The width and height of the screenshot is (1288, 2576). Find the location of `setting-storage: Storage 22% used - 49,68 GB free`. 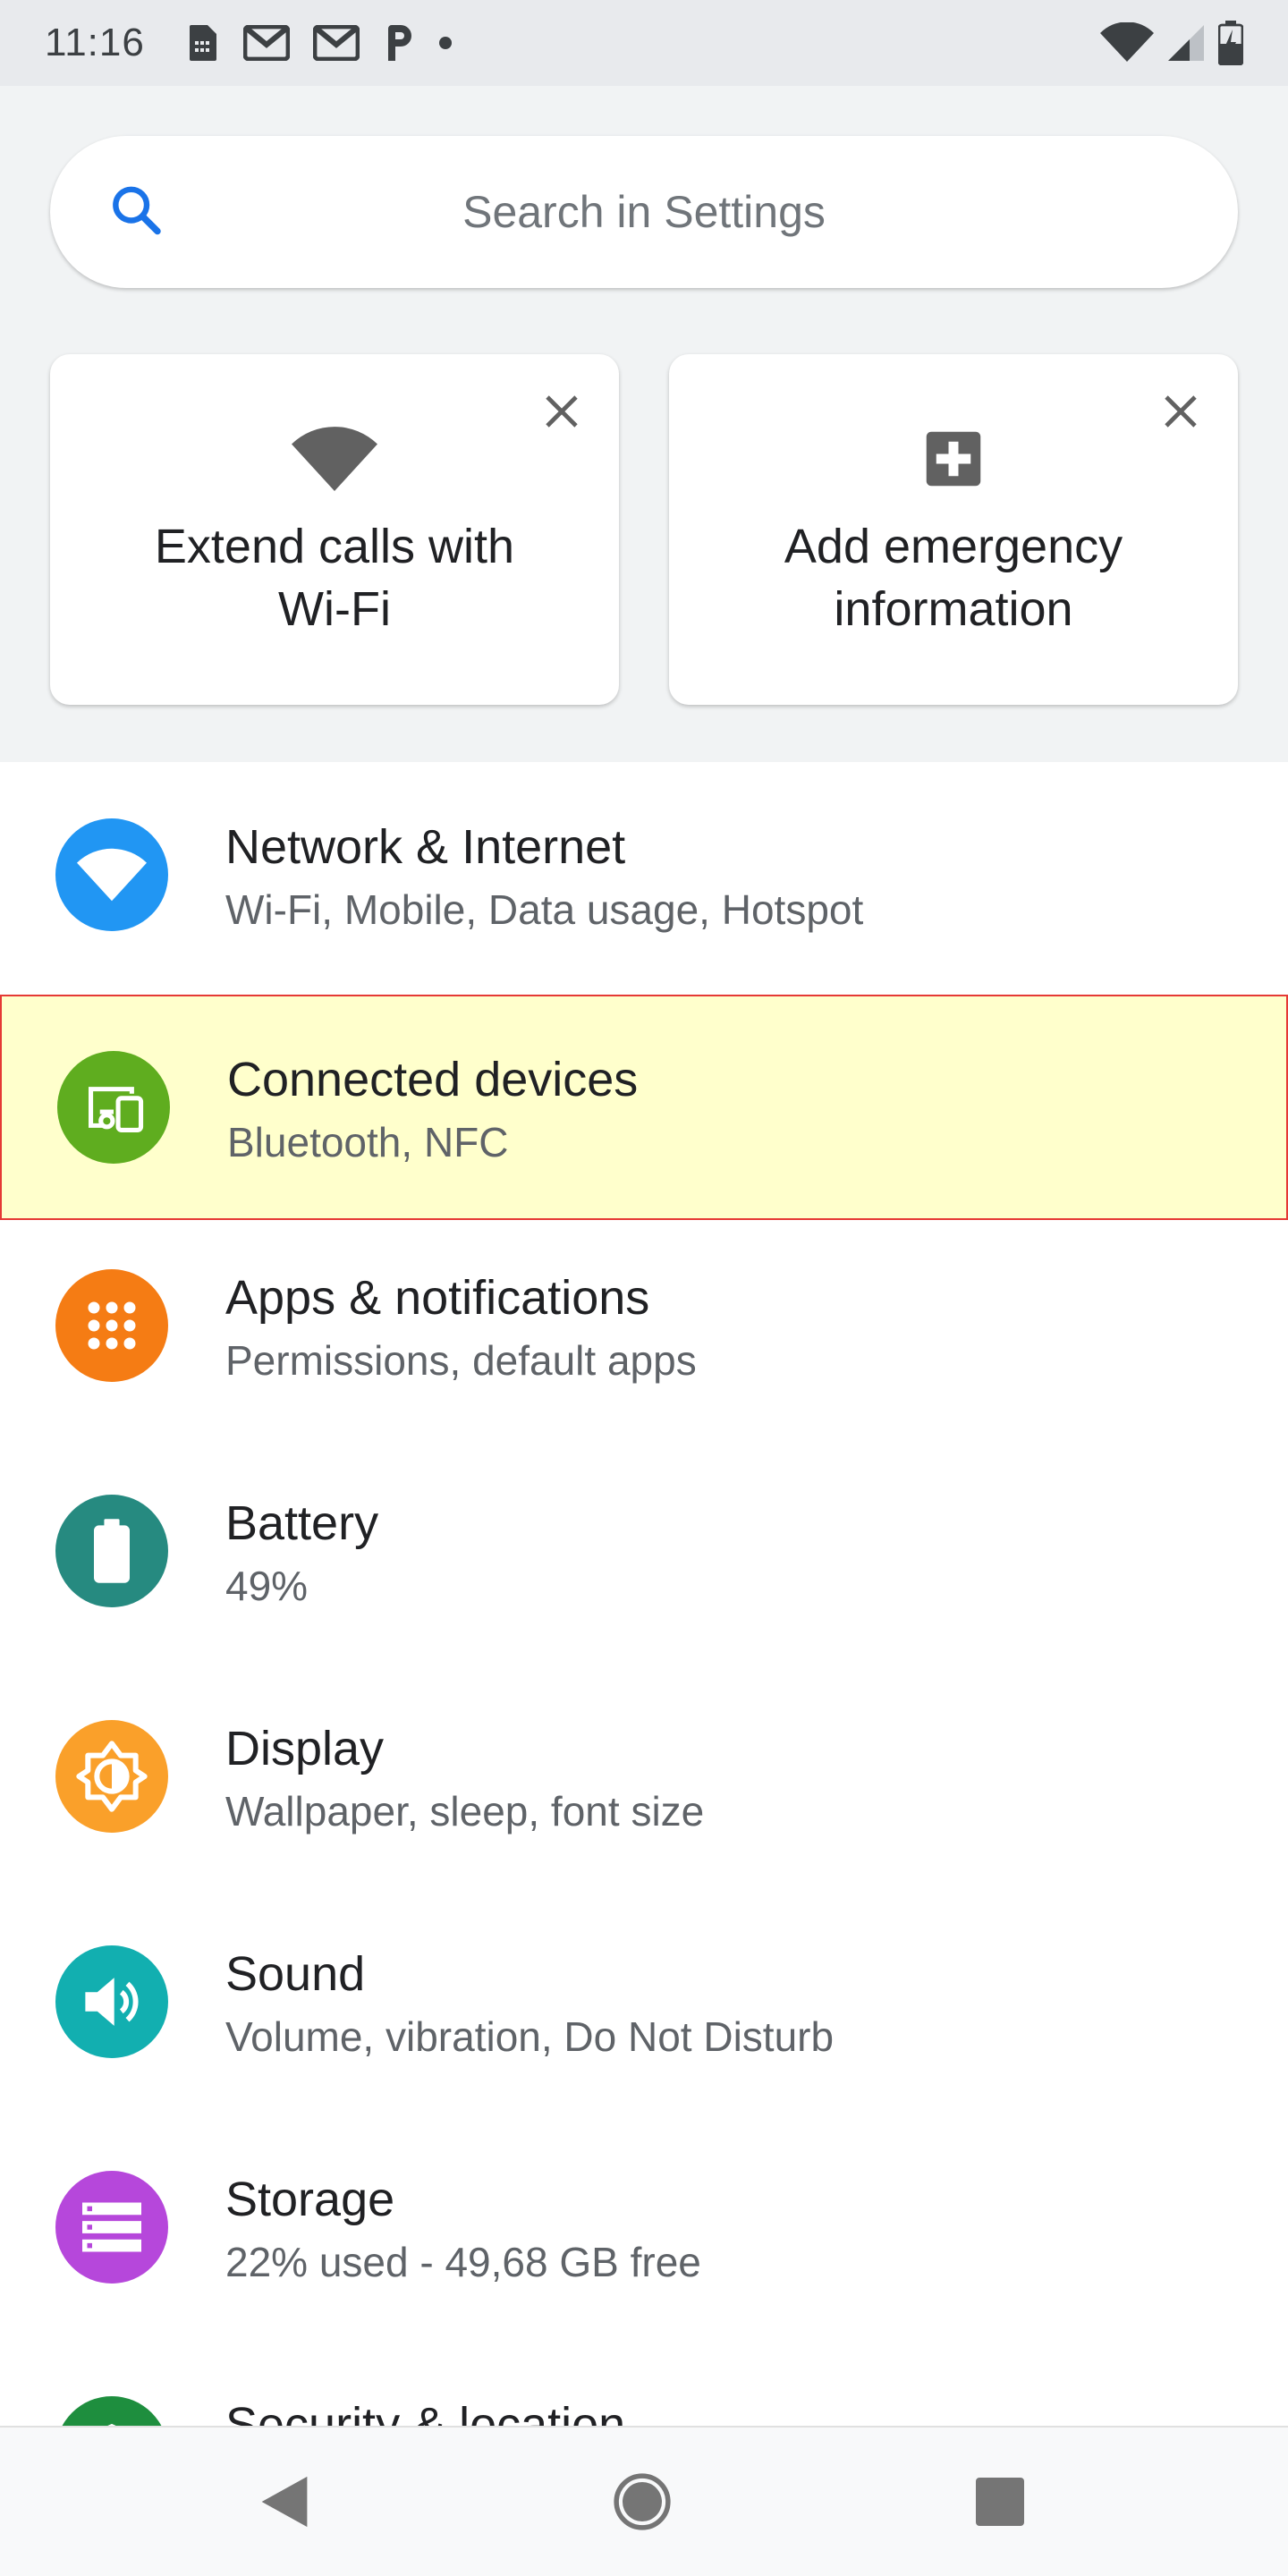

setting-storage: Storage 22% used - 49,68 GB free is located at coordinates (644, 2227).